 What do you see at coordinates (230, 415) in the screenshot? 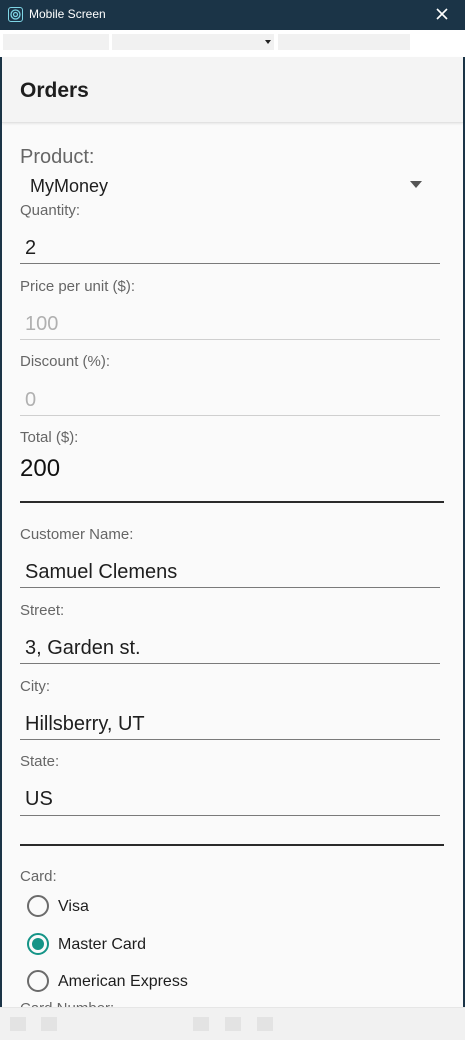
I see `discount-underline` at bounding box center [230, 415].